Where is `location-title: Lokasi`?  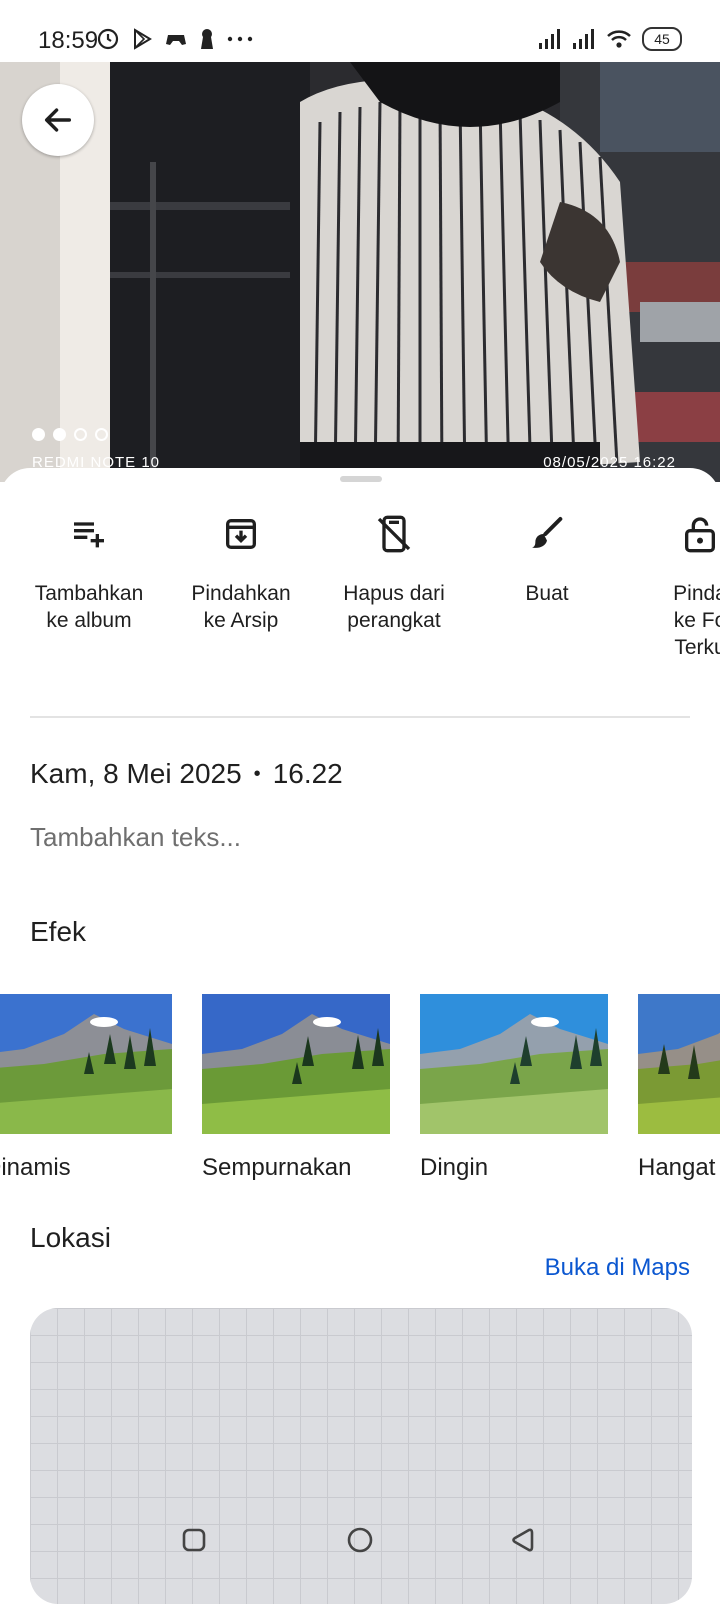 location-title: Lokasi is located at coordinates (70, 1237).